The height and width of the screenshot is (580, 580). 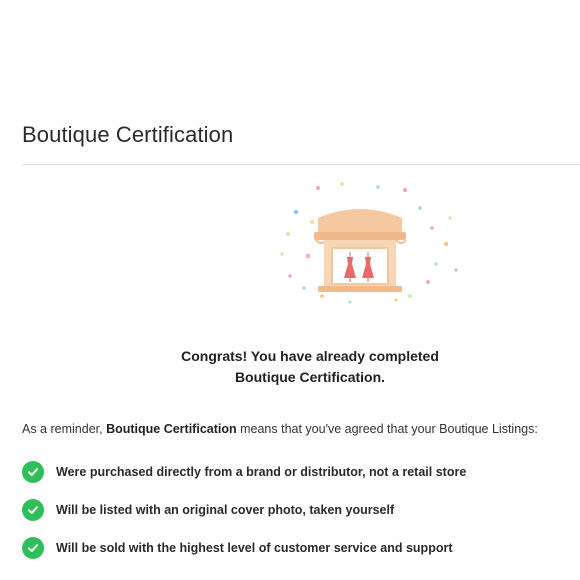 What do you see at coordinates (171, 429) in the screenshot?
I see `reminder-emphasis: Boutique Certification` at bounding box center [171, 429].